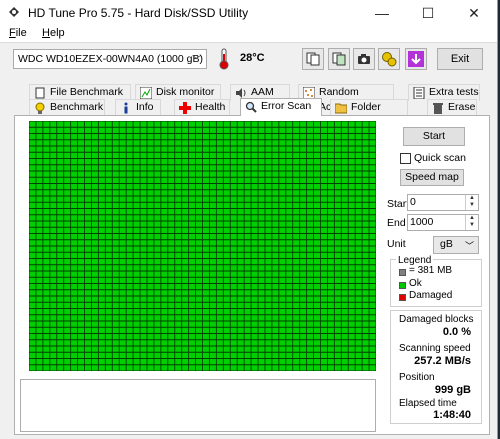  Describe the element at coordinates (40, 93) in the screenshot. I see `file-icon` at that location.